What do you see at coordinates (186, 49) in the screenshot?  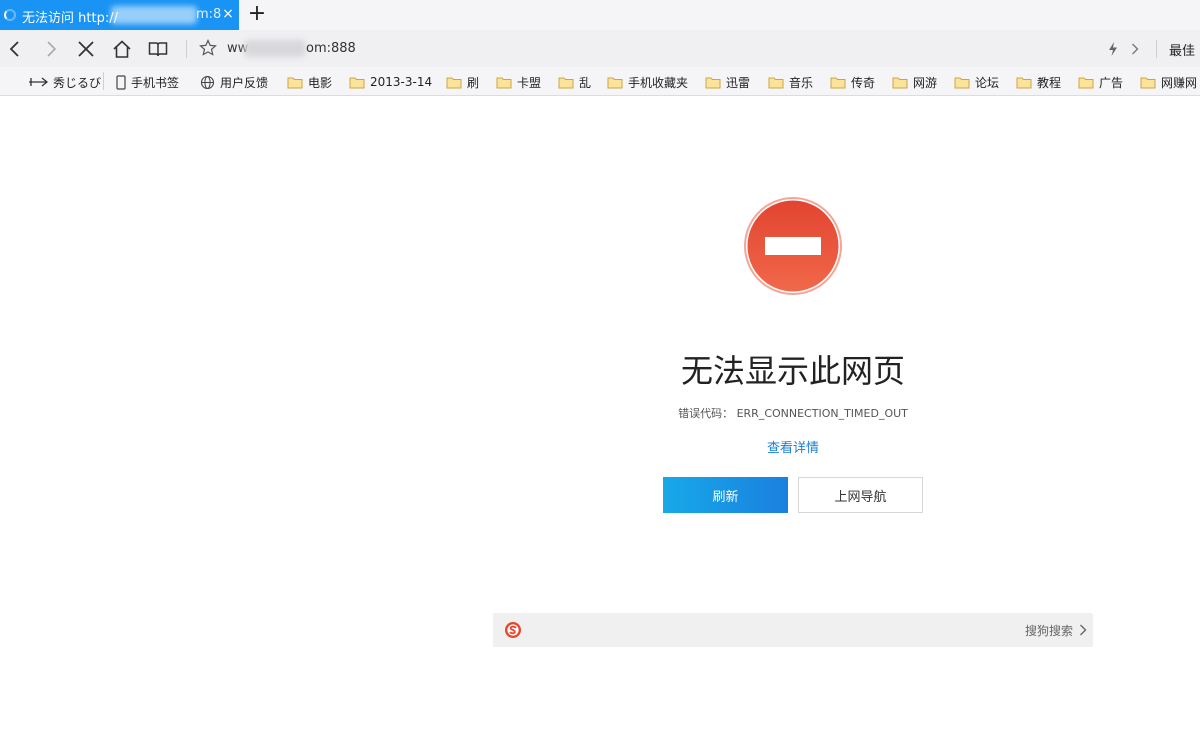 I see `toolbar-separator` at bounding box center [186, 49].